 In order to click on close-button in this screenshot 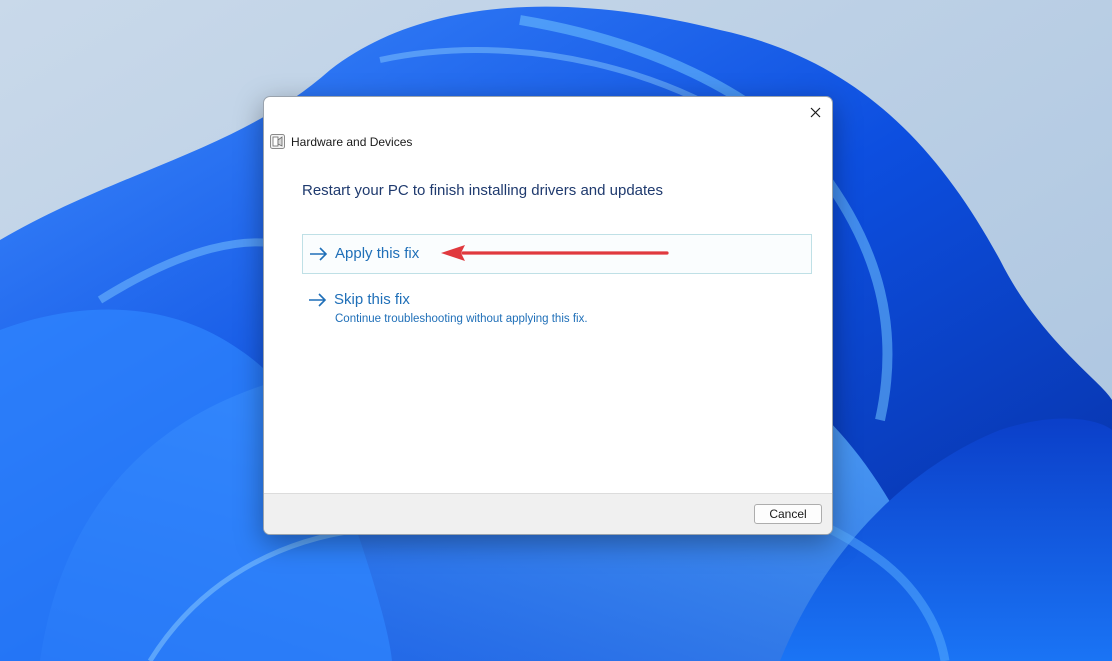, I will do `click(815, 112)`.